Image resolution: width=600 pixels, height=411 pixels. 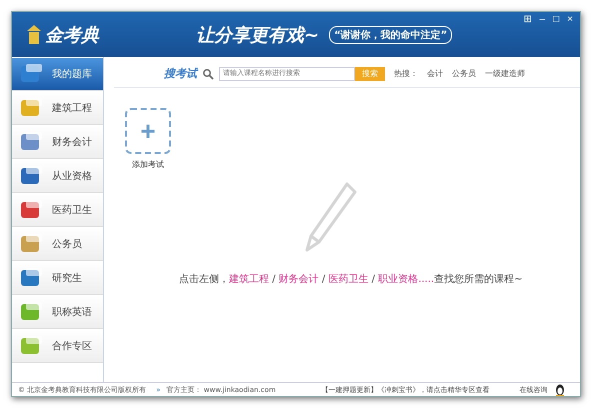 What do you see at coordinates (406, 73) in the screenshot?
I see `hot-label: 热搜：` at bounding box center [406, 73].